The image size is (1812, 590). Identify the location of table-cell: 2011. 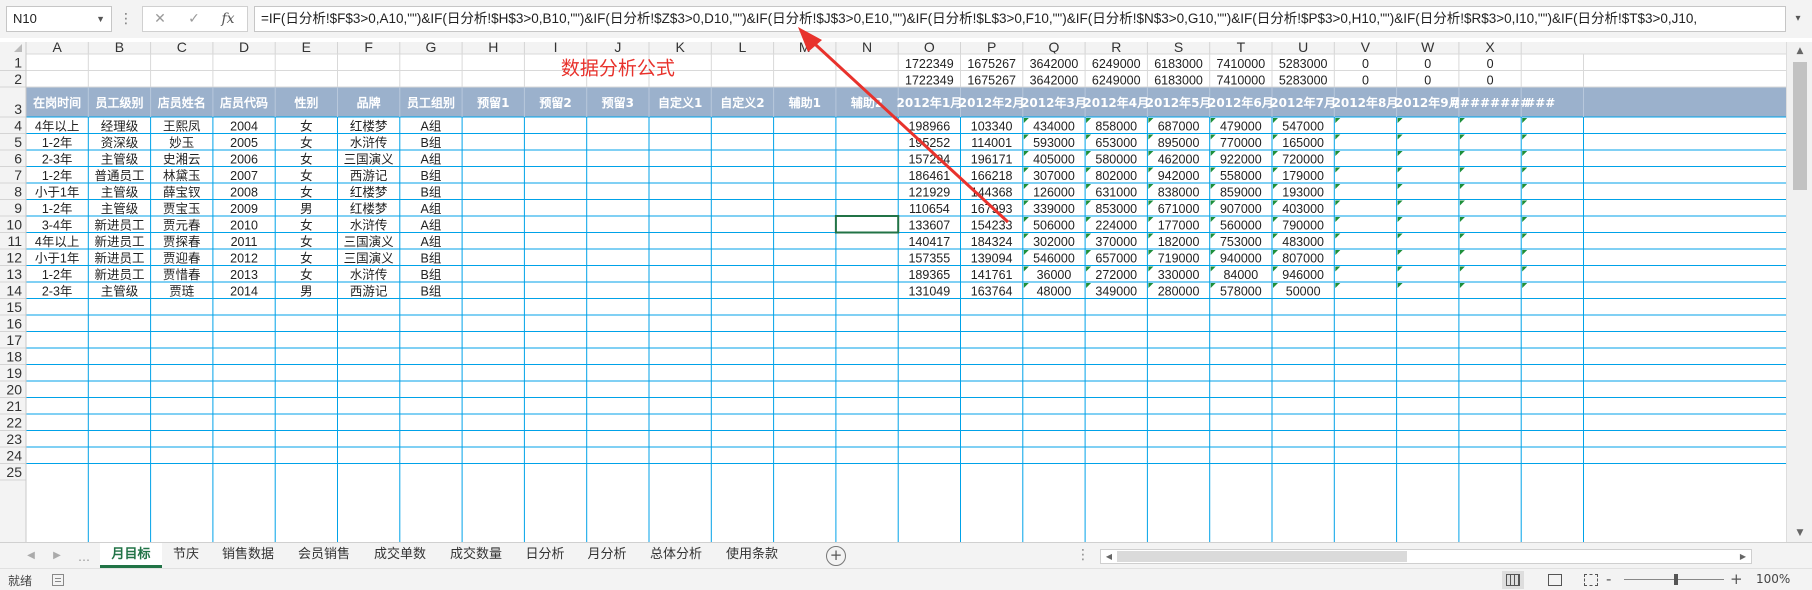
(244, 242).